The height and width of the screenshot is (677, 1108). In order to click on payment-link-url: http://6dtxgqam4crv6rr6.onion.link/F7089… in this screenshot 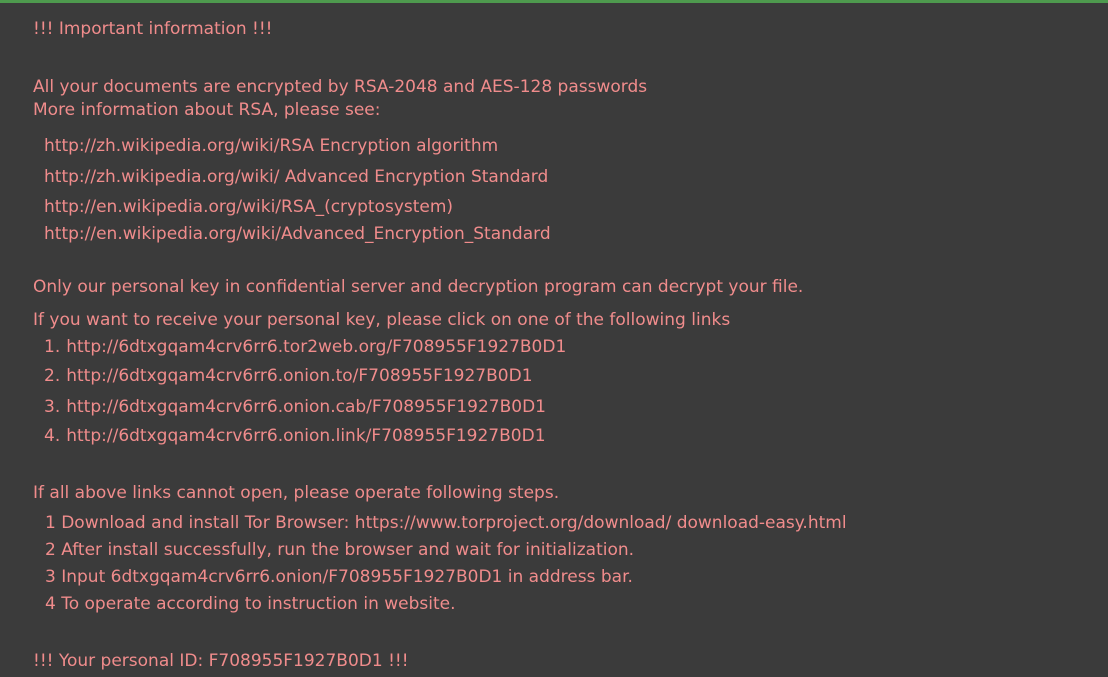, I will do `click(306, 436)`.